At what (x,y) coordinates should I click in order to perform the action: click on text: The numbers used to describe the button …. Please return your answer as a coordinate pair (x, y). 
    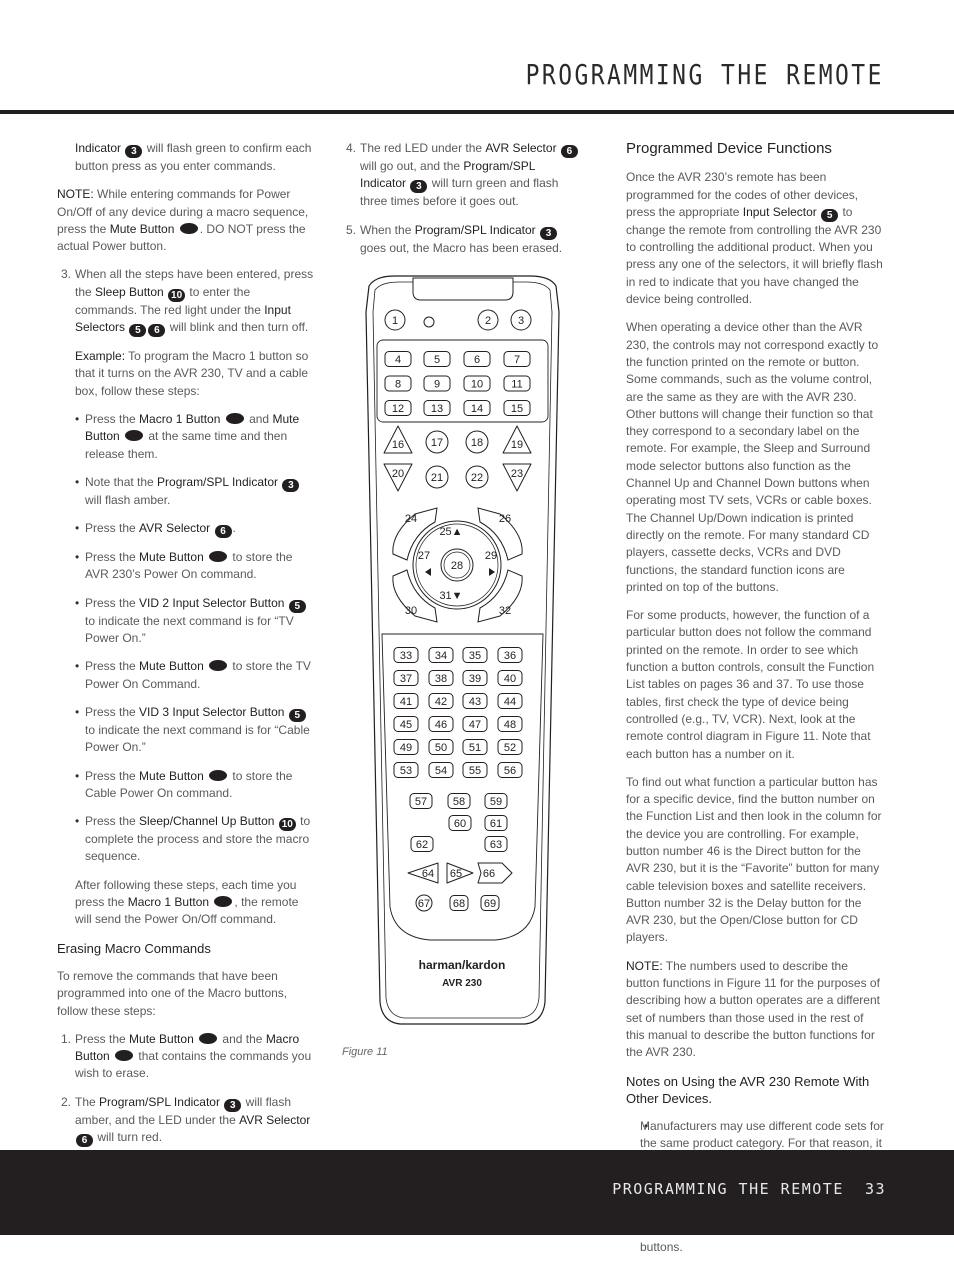
    Looking at the image, I should click on (753, 1009).